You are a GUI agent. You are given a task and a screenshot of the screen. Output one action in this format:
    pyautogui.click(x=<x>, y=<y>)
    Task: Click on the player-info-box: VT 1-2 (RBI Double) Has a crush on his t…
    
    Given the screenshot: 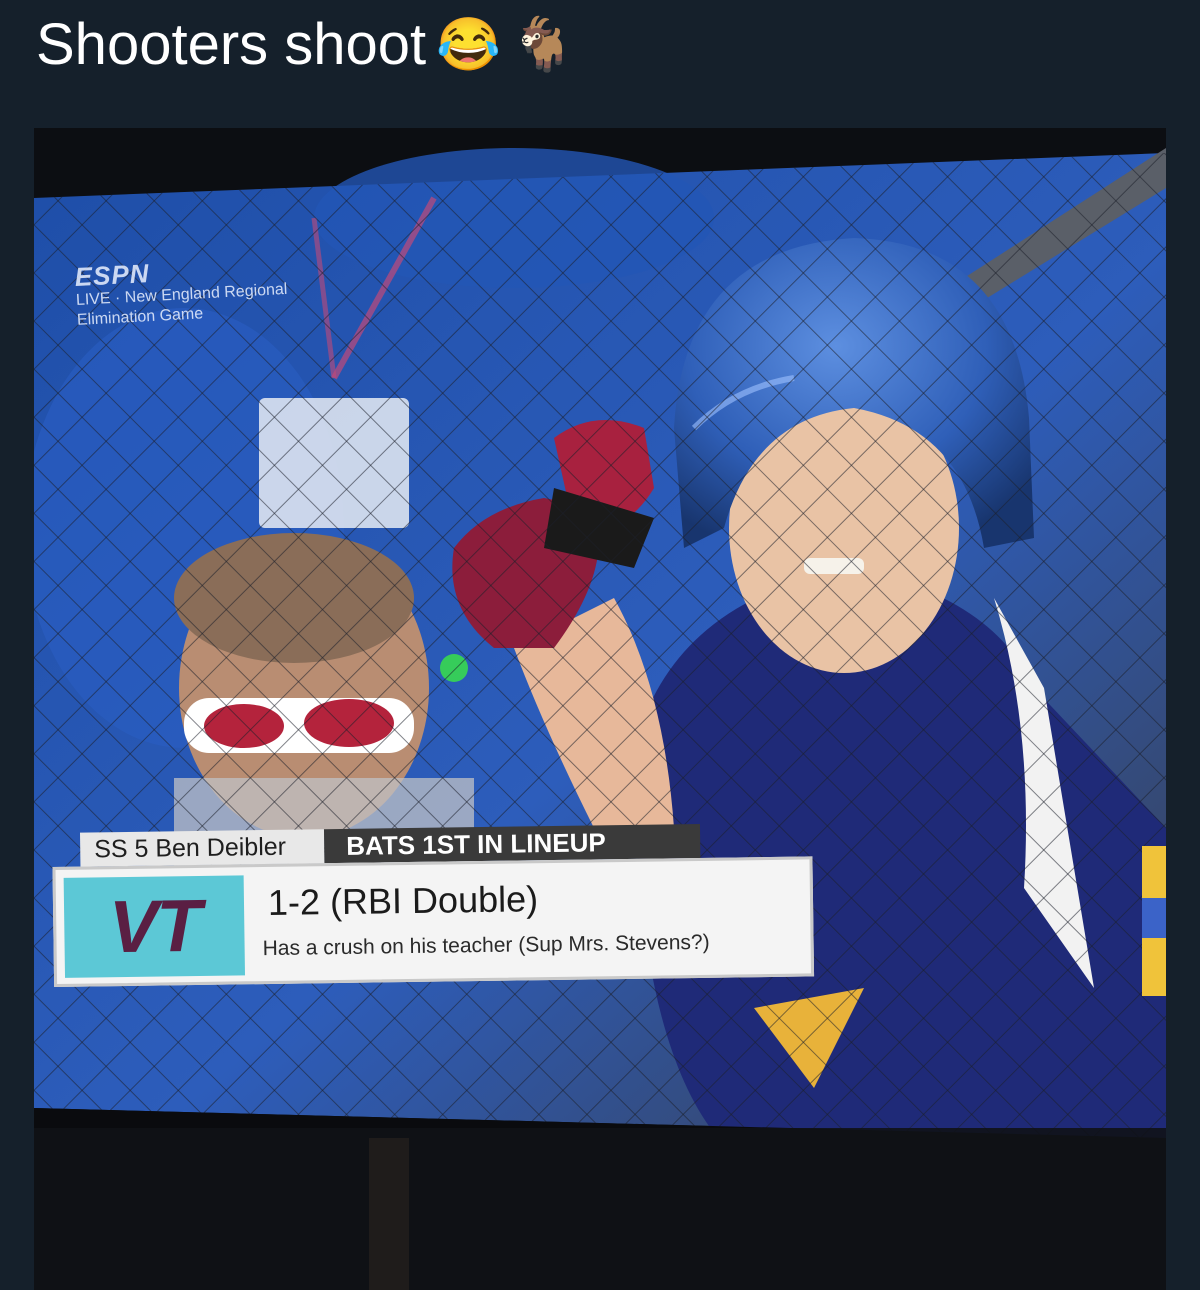 What is the action you would take?
    pyautogui.click(x=433, y=921)
    